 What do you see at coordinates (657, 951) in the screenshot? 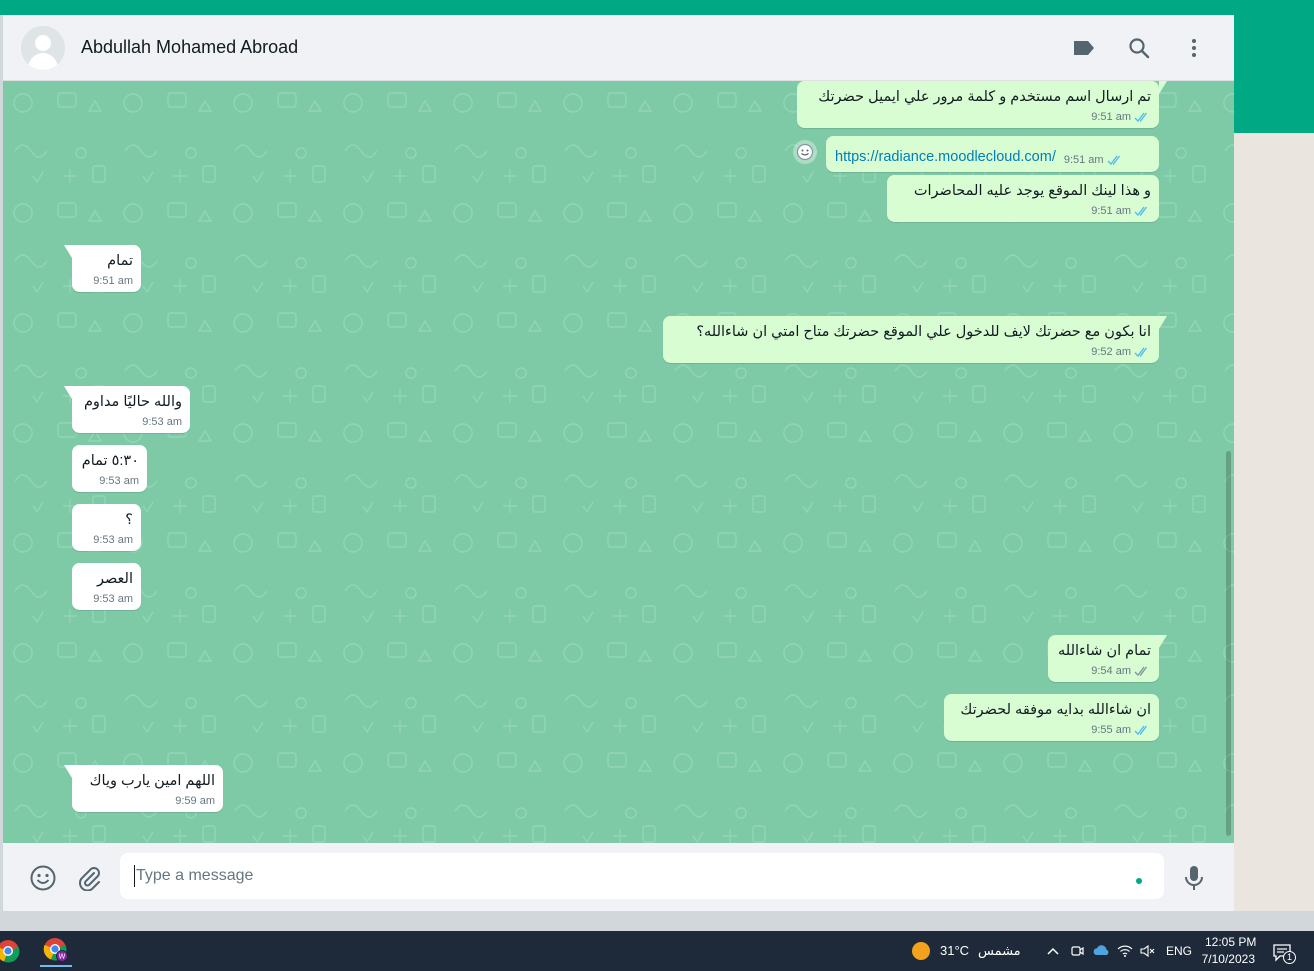
I see `windows-taskbar: W 31°C مشمس ENG 12:05 PM 7/10/2023 1` at bounding box center [657, 951].